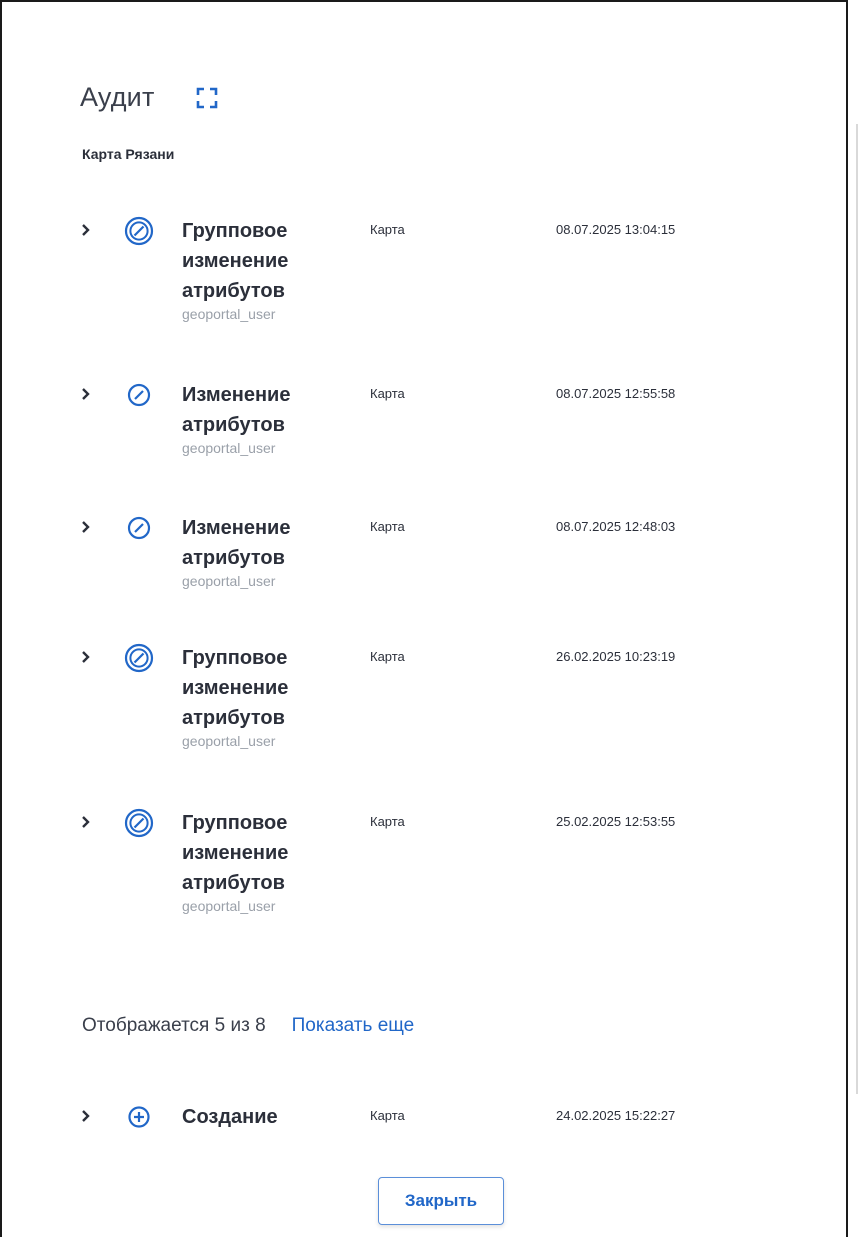 The image size is (858, 1237). Describe the element at coordinates (128, 154) in the screenshot. I see `map-name: Карта Рязани` at that location.